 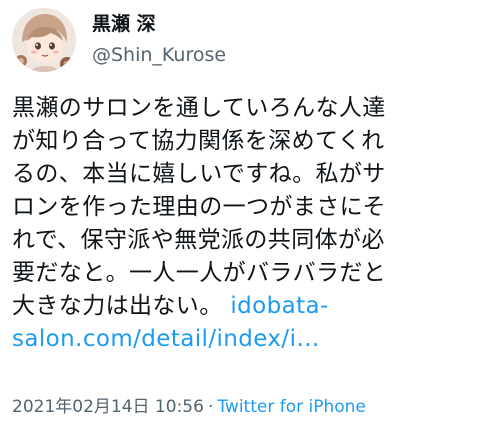 I want to click on tweet-line: 黒瀬のサロンを通していろんな人達, so click(x=199, y=108).